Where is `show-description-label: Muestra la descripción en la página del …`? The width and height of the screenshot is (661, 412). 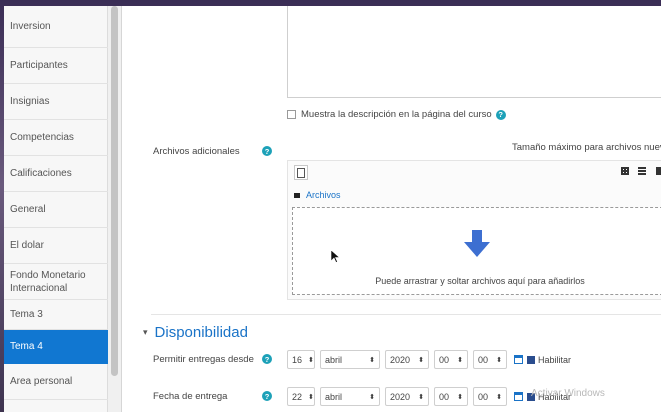 show-description-label: Muestra la descripción en la página del … is located at coordinates (396, 114).